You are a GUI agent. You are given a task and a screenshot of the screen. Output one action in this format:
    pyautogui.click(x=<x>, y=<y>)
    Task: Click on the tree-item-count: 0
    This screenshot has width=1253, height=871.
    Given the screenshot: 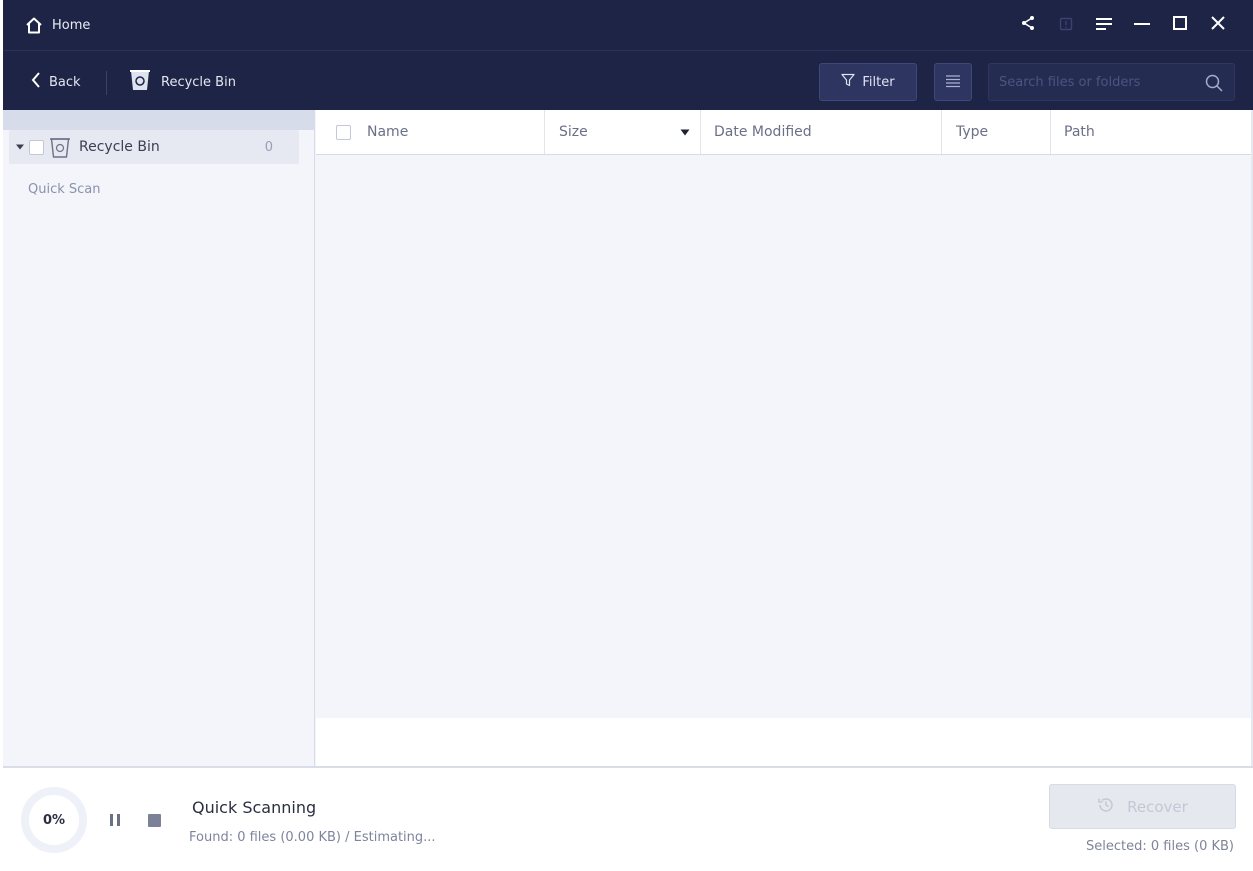 What is the action you would take?
    pyautogui.click(x=268, y=147)
    